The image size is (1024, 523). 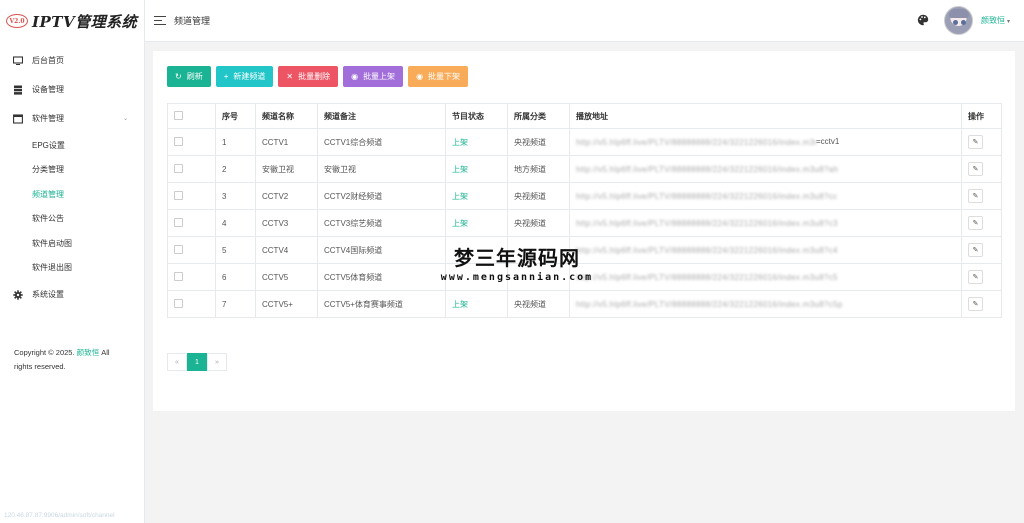 I want to click on select-all-cell, so click(x=191, y=116).